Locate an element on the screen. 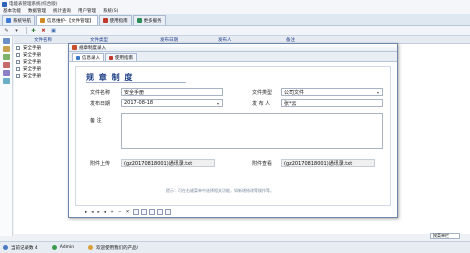 The image size is (470, 253). publish-date-label: 发布日期 is located at coordinates (100, 104).